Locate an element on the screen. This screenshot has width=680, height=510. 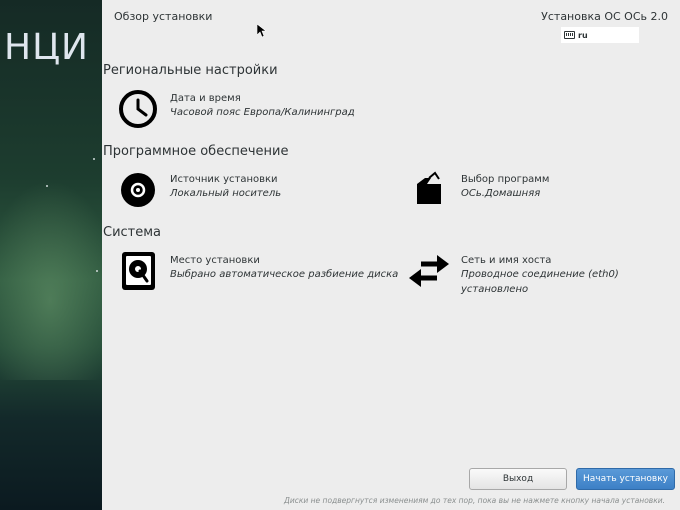
spoke-datetime-name: Дата и время is located at coordinates (205, 98).